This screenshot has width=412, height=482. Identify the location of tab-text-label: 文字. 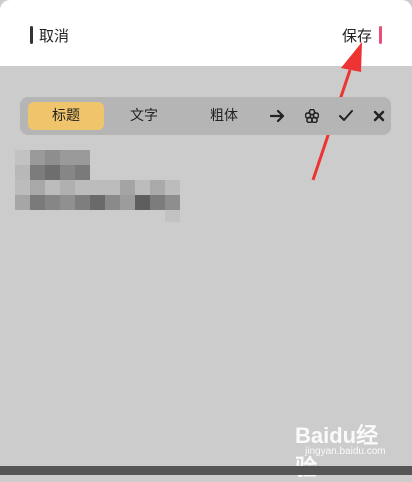
(144, 116).